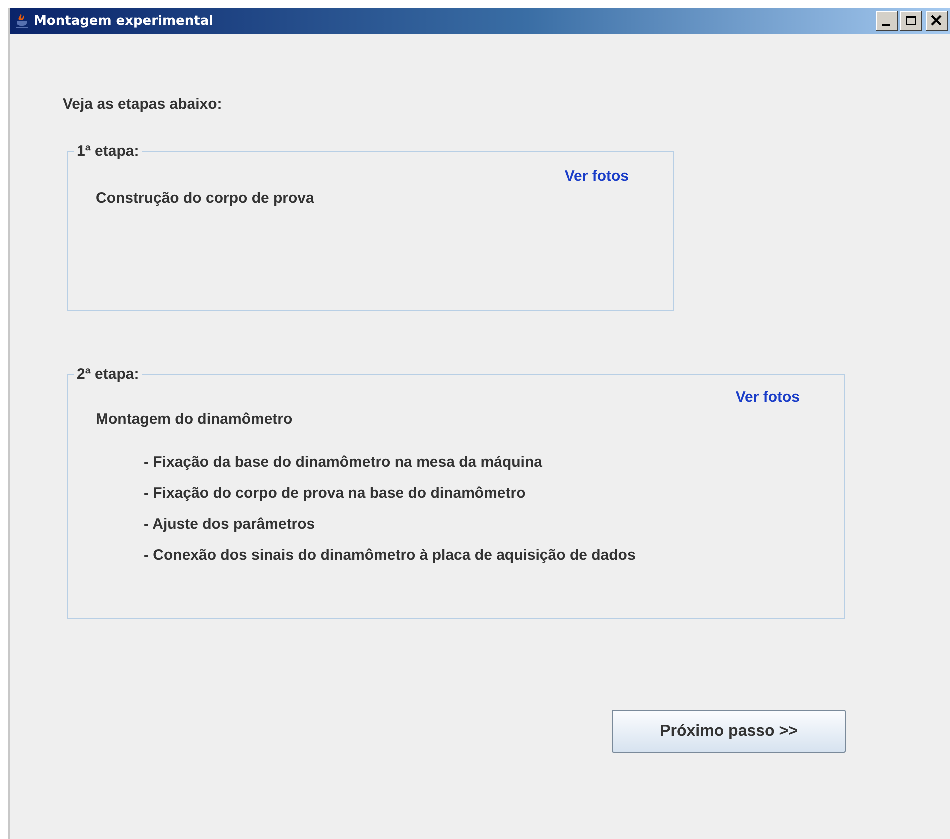 The image size is (950, 839). I want to click on maximize-button, so click(911, 21).